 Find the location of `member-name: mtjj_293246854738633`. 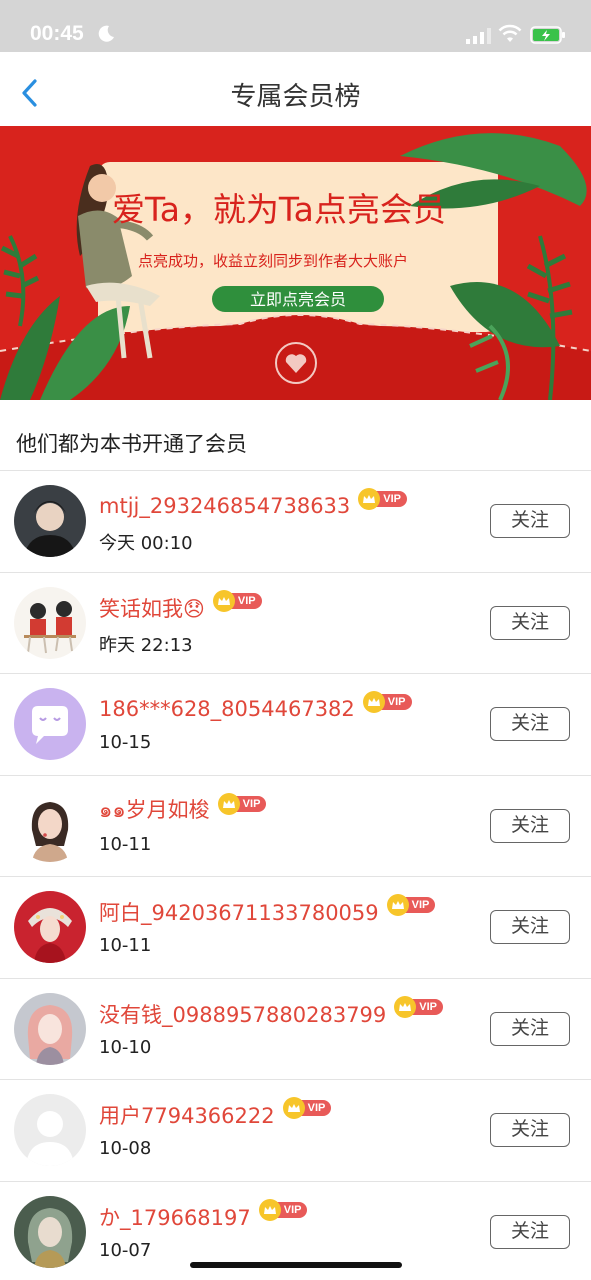

member-name: mtjj_293246854738633 is located at coordinates (224, 506).